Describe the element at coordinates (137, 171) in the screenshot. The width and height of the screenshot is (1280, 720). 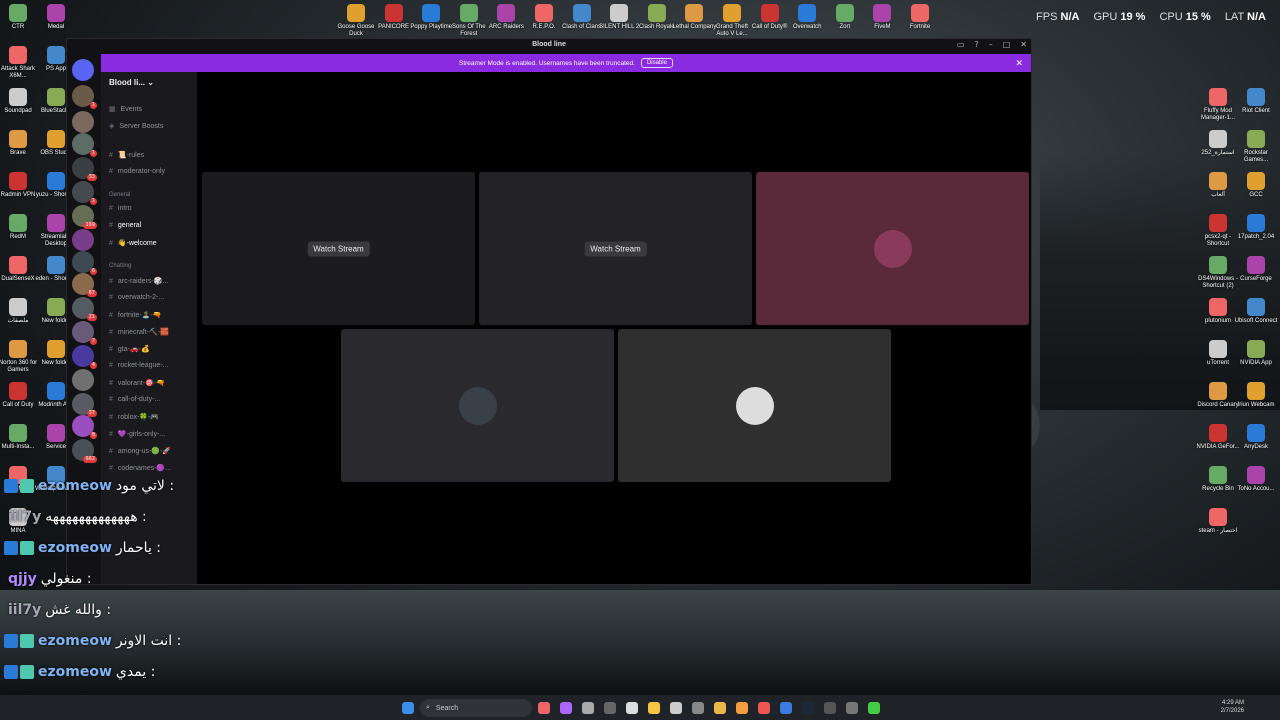
I see `channel-moderator-only: # moderator-only` at that location.